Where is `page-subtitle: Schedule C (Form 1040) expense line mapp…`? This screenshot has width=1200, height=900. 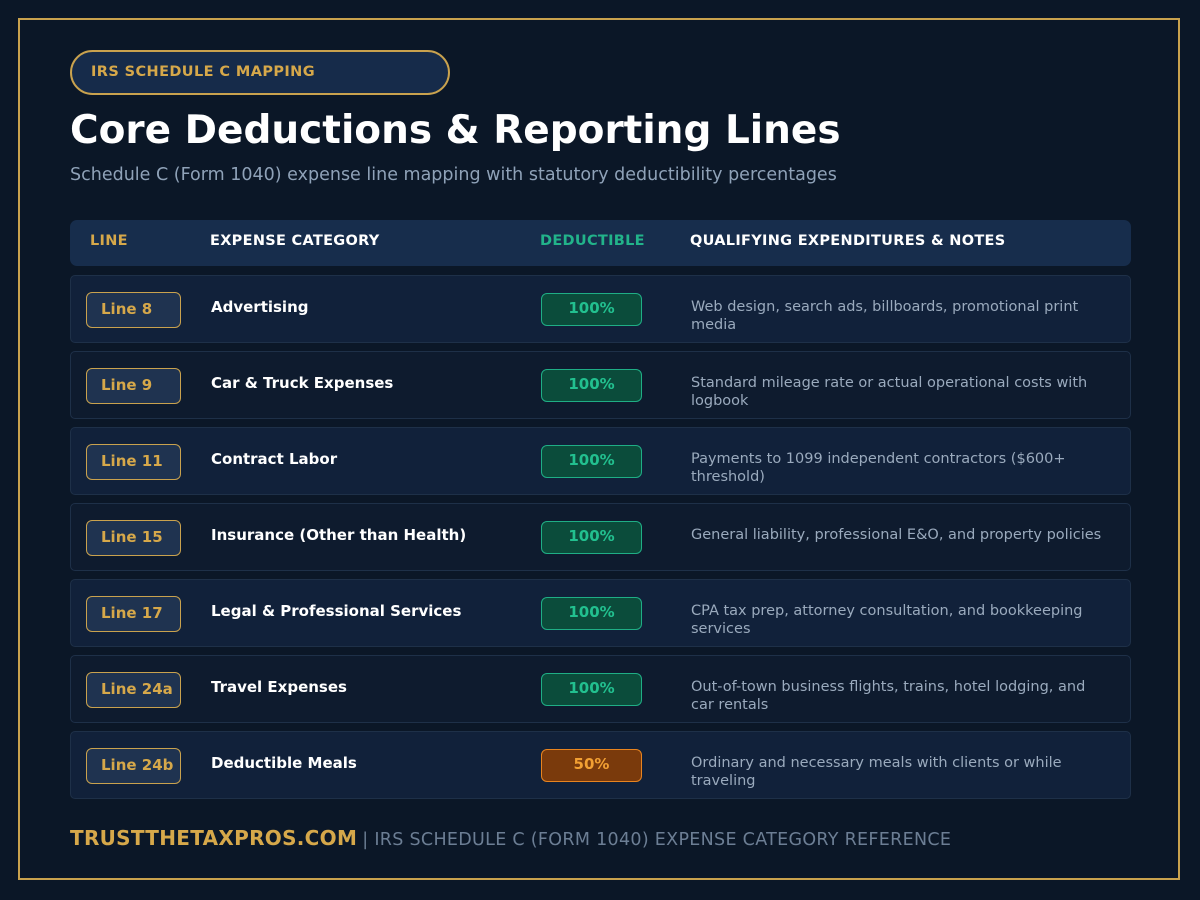
page-subtitle: Schedule C (Form 1040) expense line mapp… is located at coordinates (453, 175).